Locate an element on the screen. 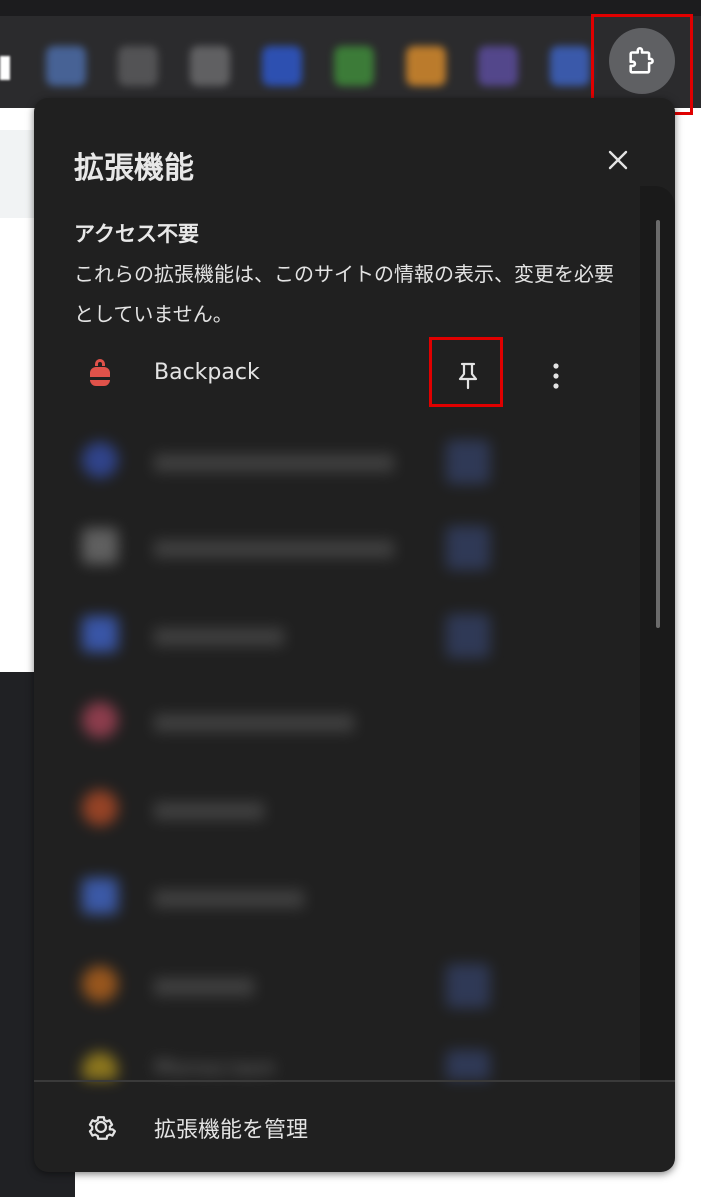 Image resolution: width=701 pixels, height=1197 pixels. more-vert-icon is located at coordinates (556, 376).